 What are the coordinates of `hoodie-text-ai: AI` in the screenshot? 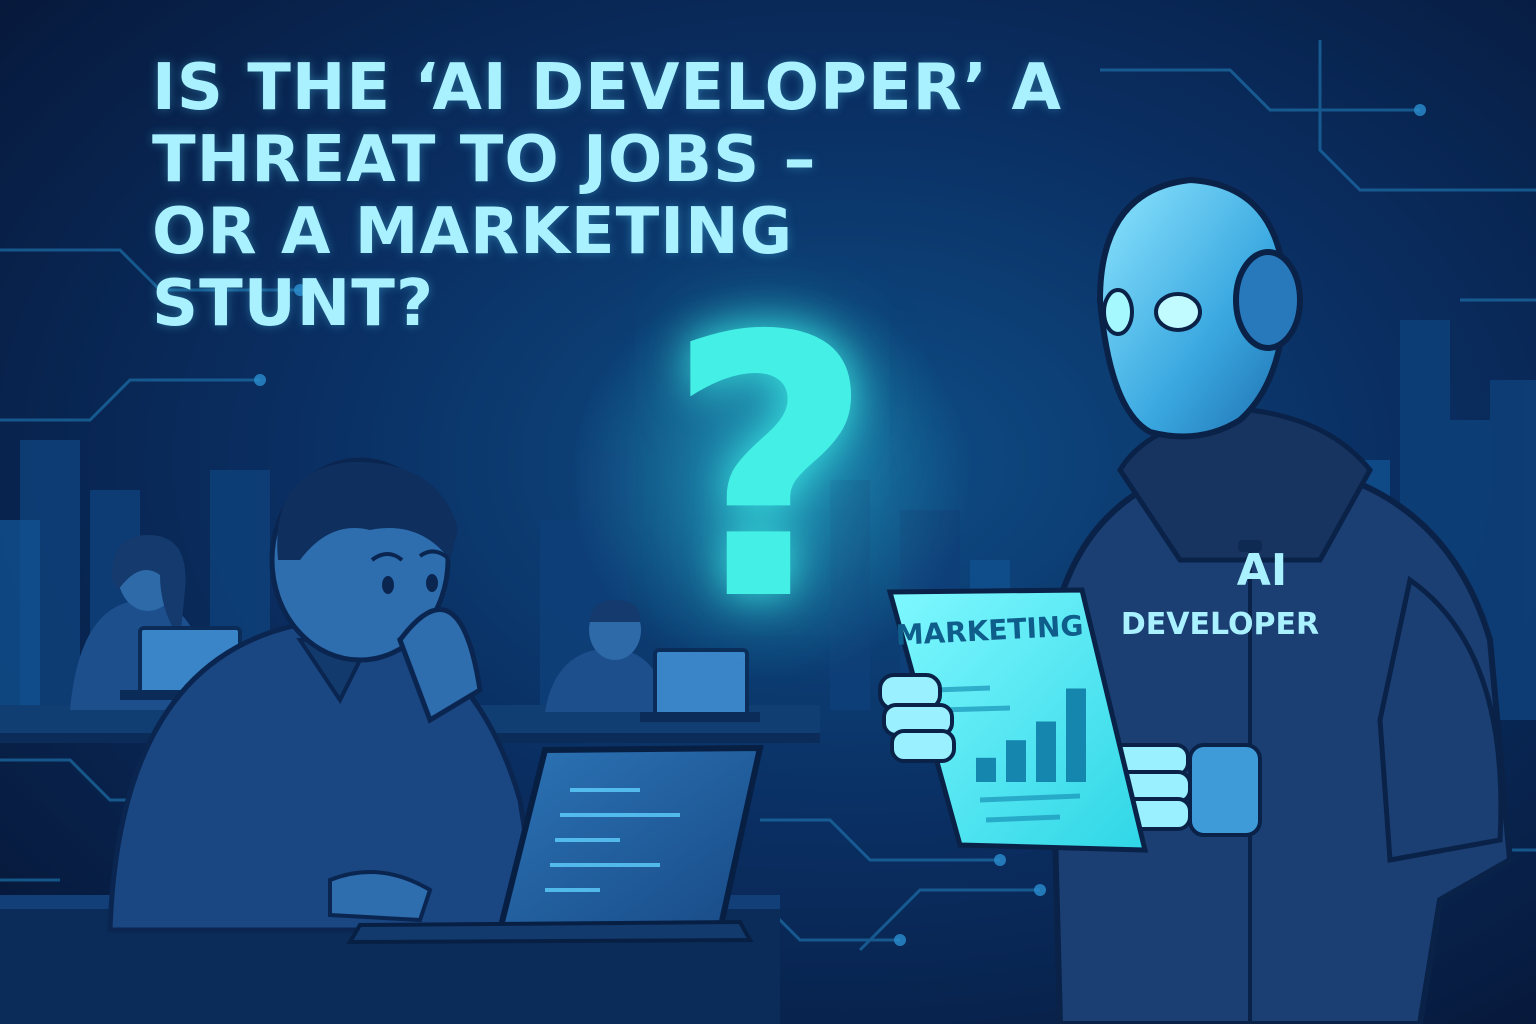 It's located at (1262, 570).